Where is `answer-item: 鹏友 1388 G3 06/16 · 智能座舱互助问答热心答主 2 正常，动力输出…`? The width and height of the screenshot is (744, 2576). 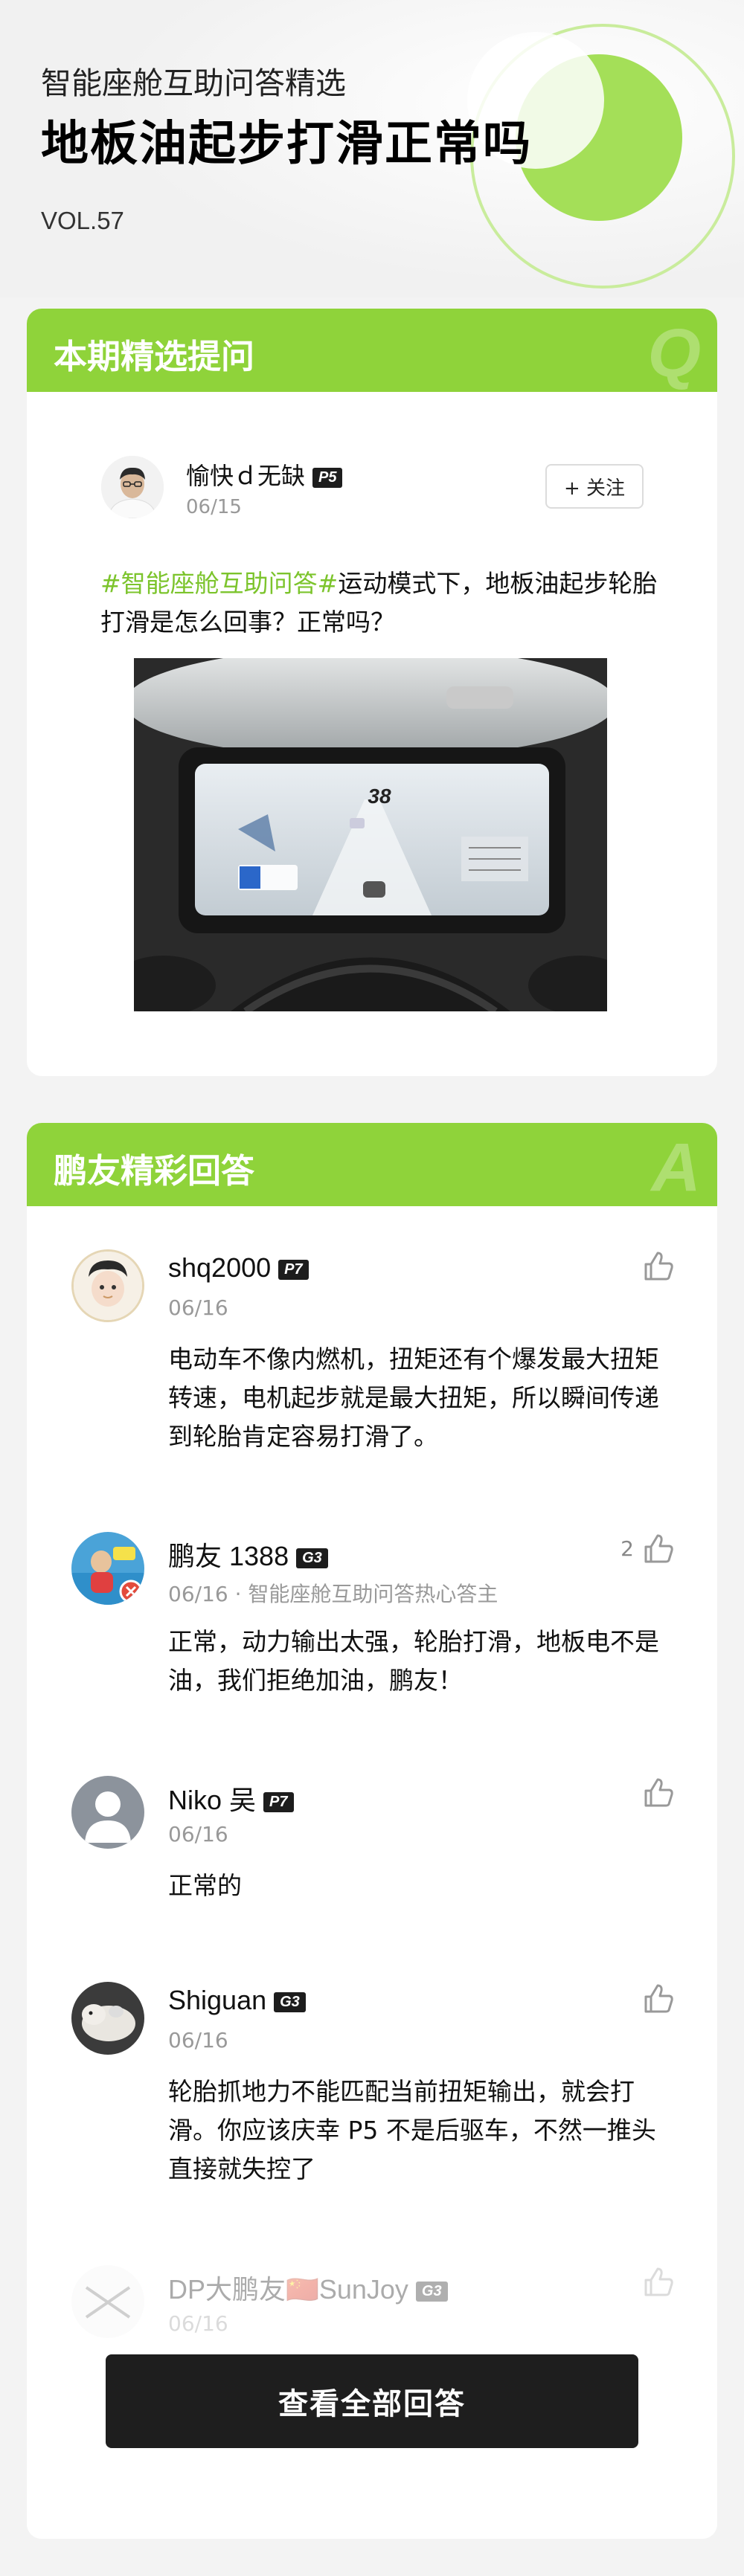 answer-item: 鹏友 1388 G3 06/16 · 智能座舱互助问答热心答主 2 正常，动力输出… is located at coordinates (372, 1628).